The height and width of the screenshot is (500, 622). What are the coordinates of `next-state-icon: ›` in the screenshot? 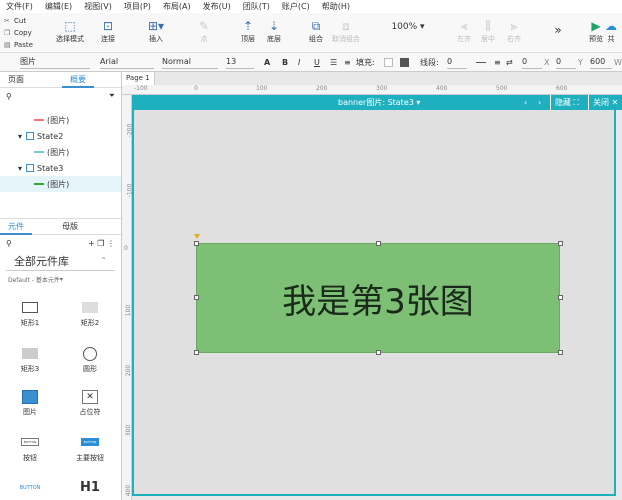 It's located at (539, 102).